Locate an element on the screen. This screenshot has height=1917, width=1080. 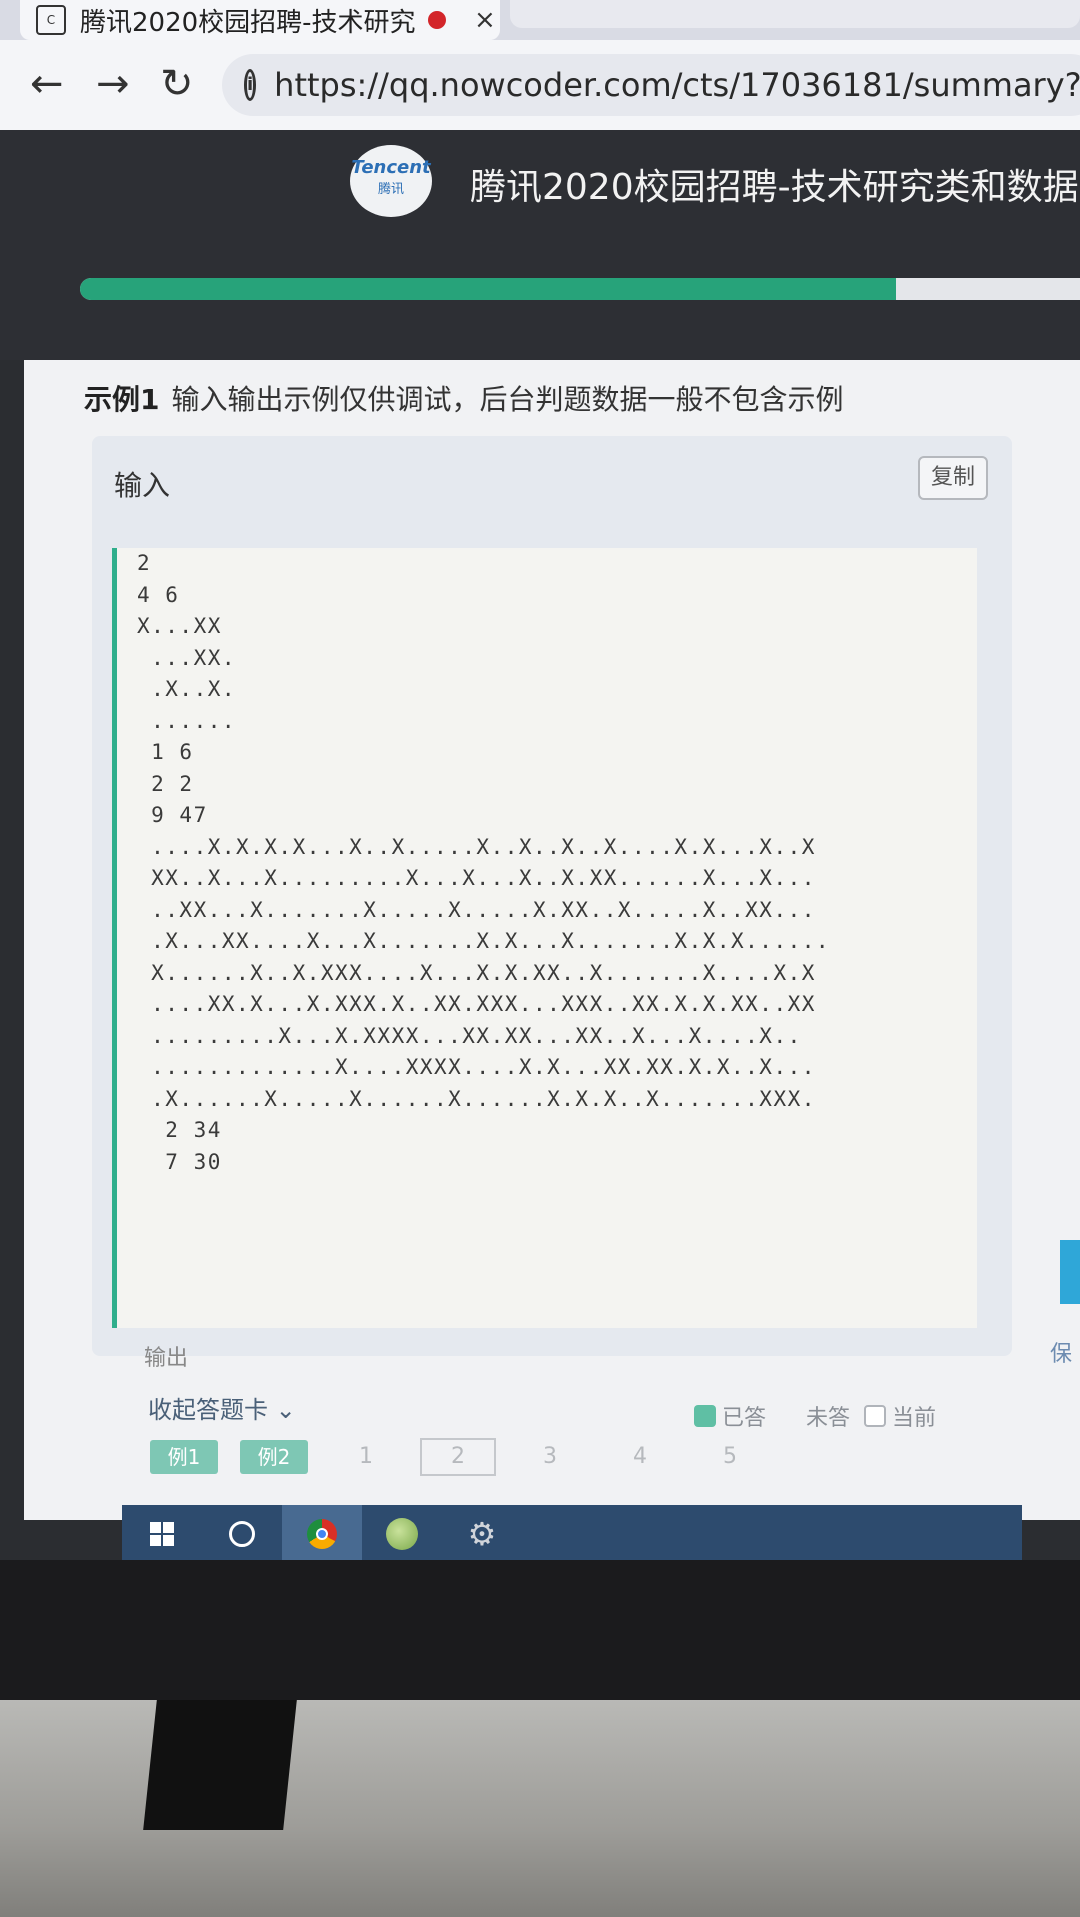
progress-fill is located at coordinates (488, 289).